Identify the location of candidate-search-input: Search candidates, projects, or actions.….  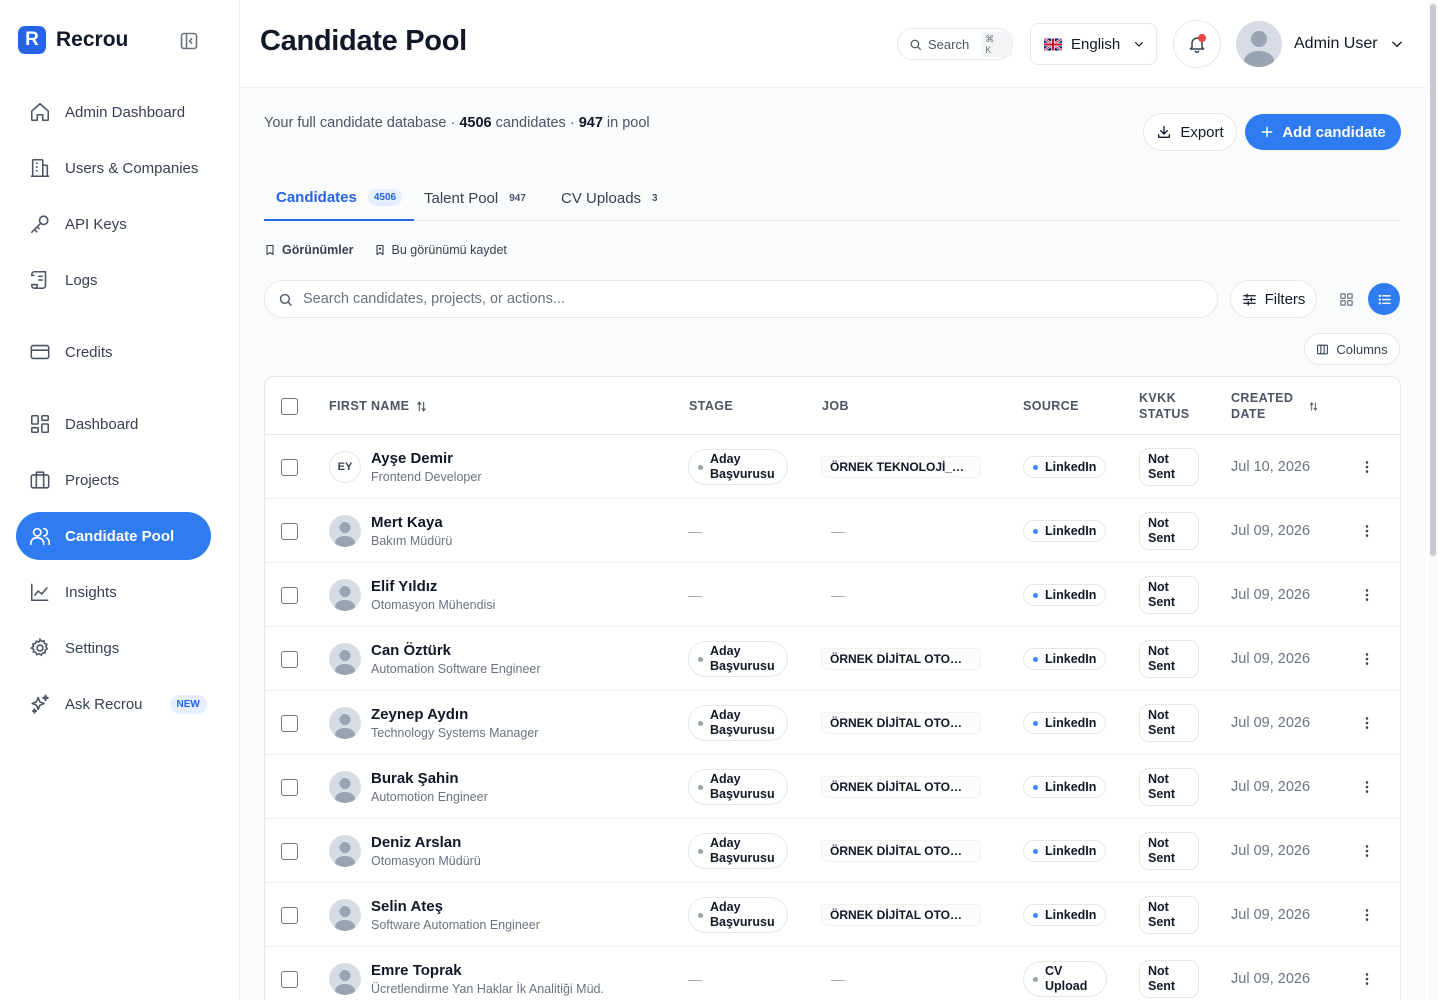
(741, 299).